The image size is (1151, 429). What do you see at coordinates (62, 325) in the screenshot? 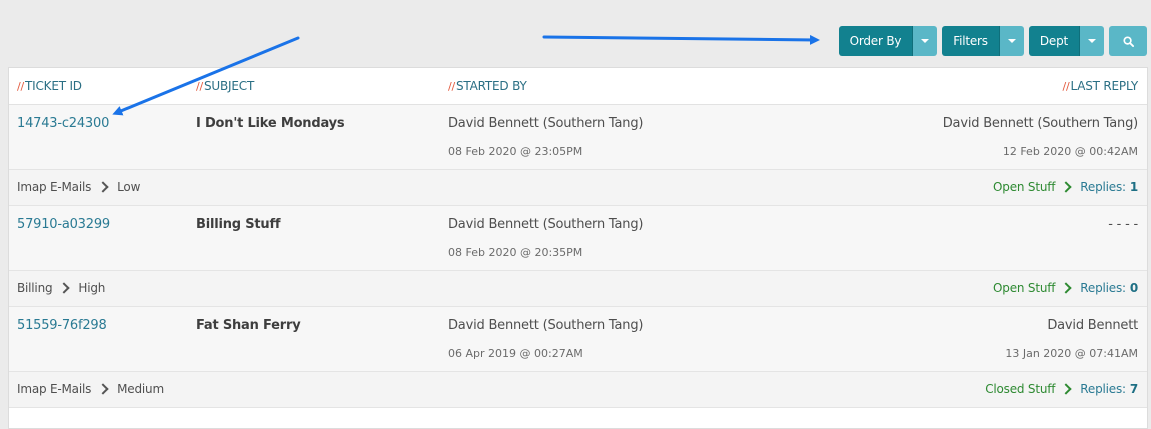
I see `ticket-id-link: 51559-76f298` at bounding box center [62, 325].